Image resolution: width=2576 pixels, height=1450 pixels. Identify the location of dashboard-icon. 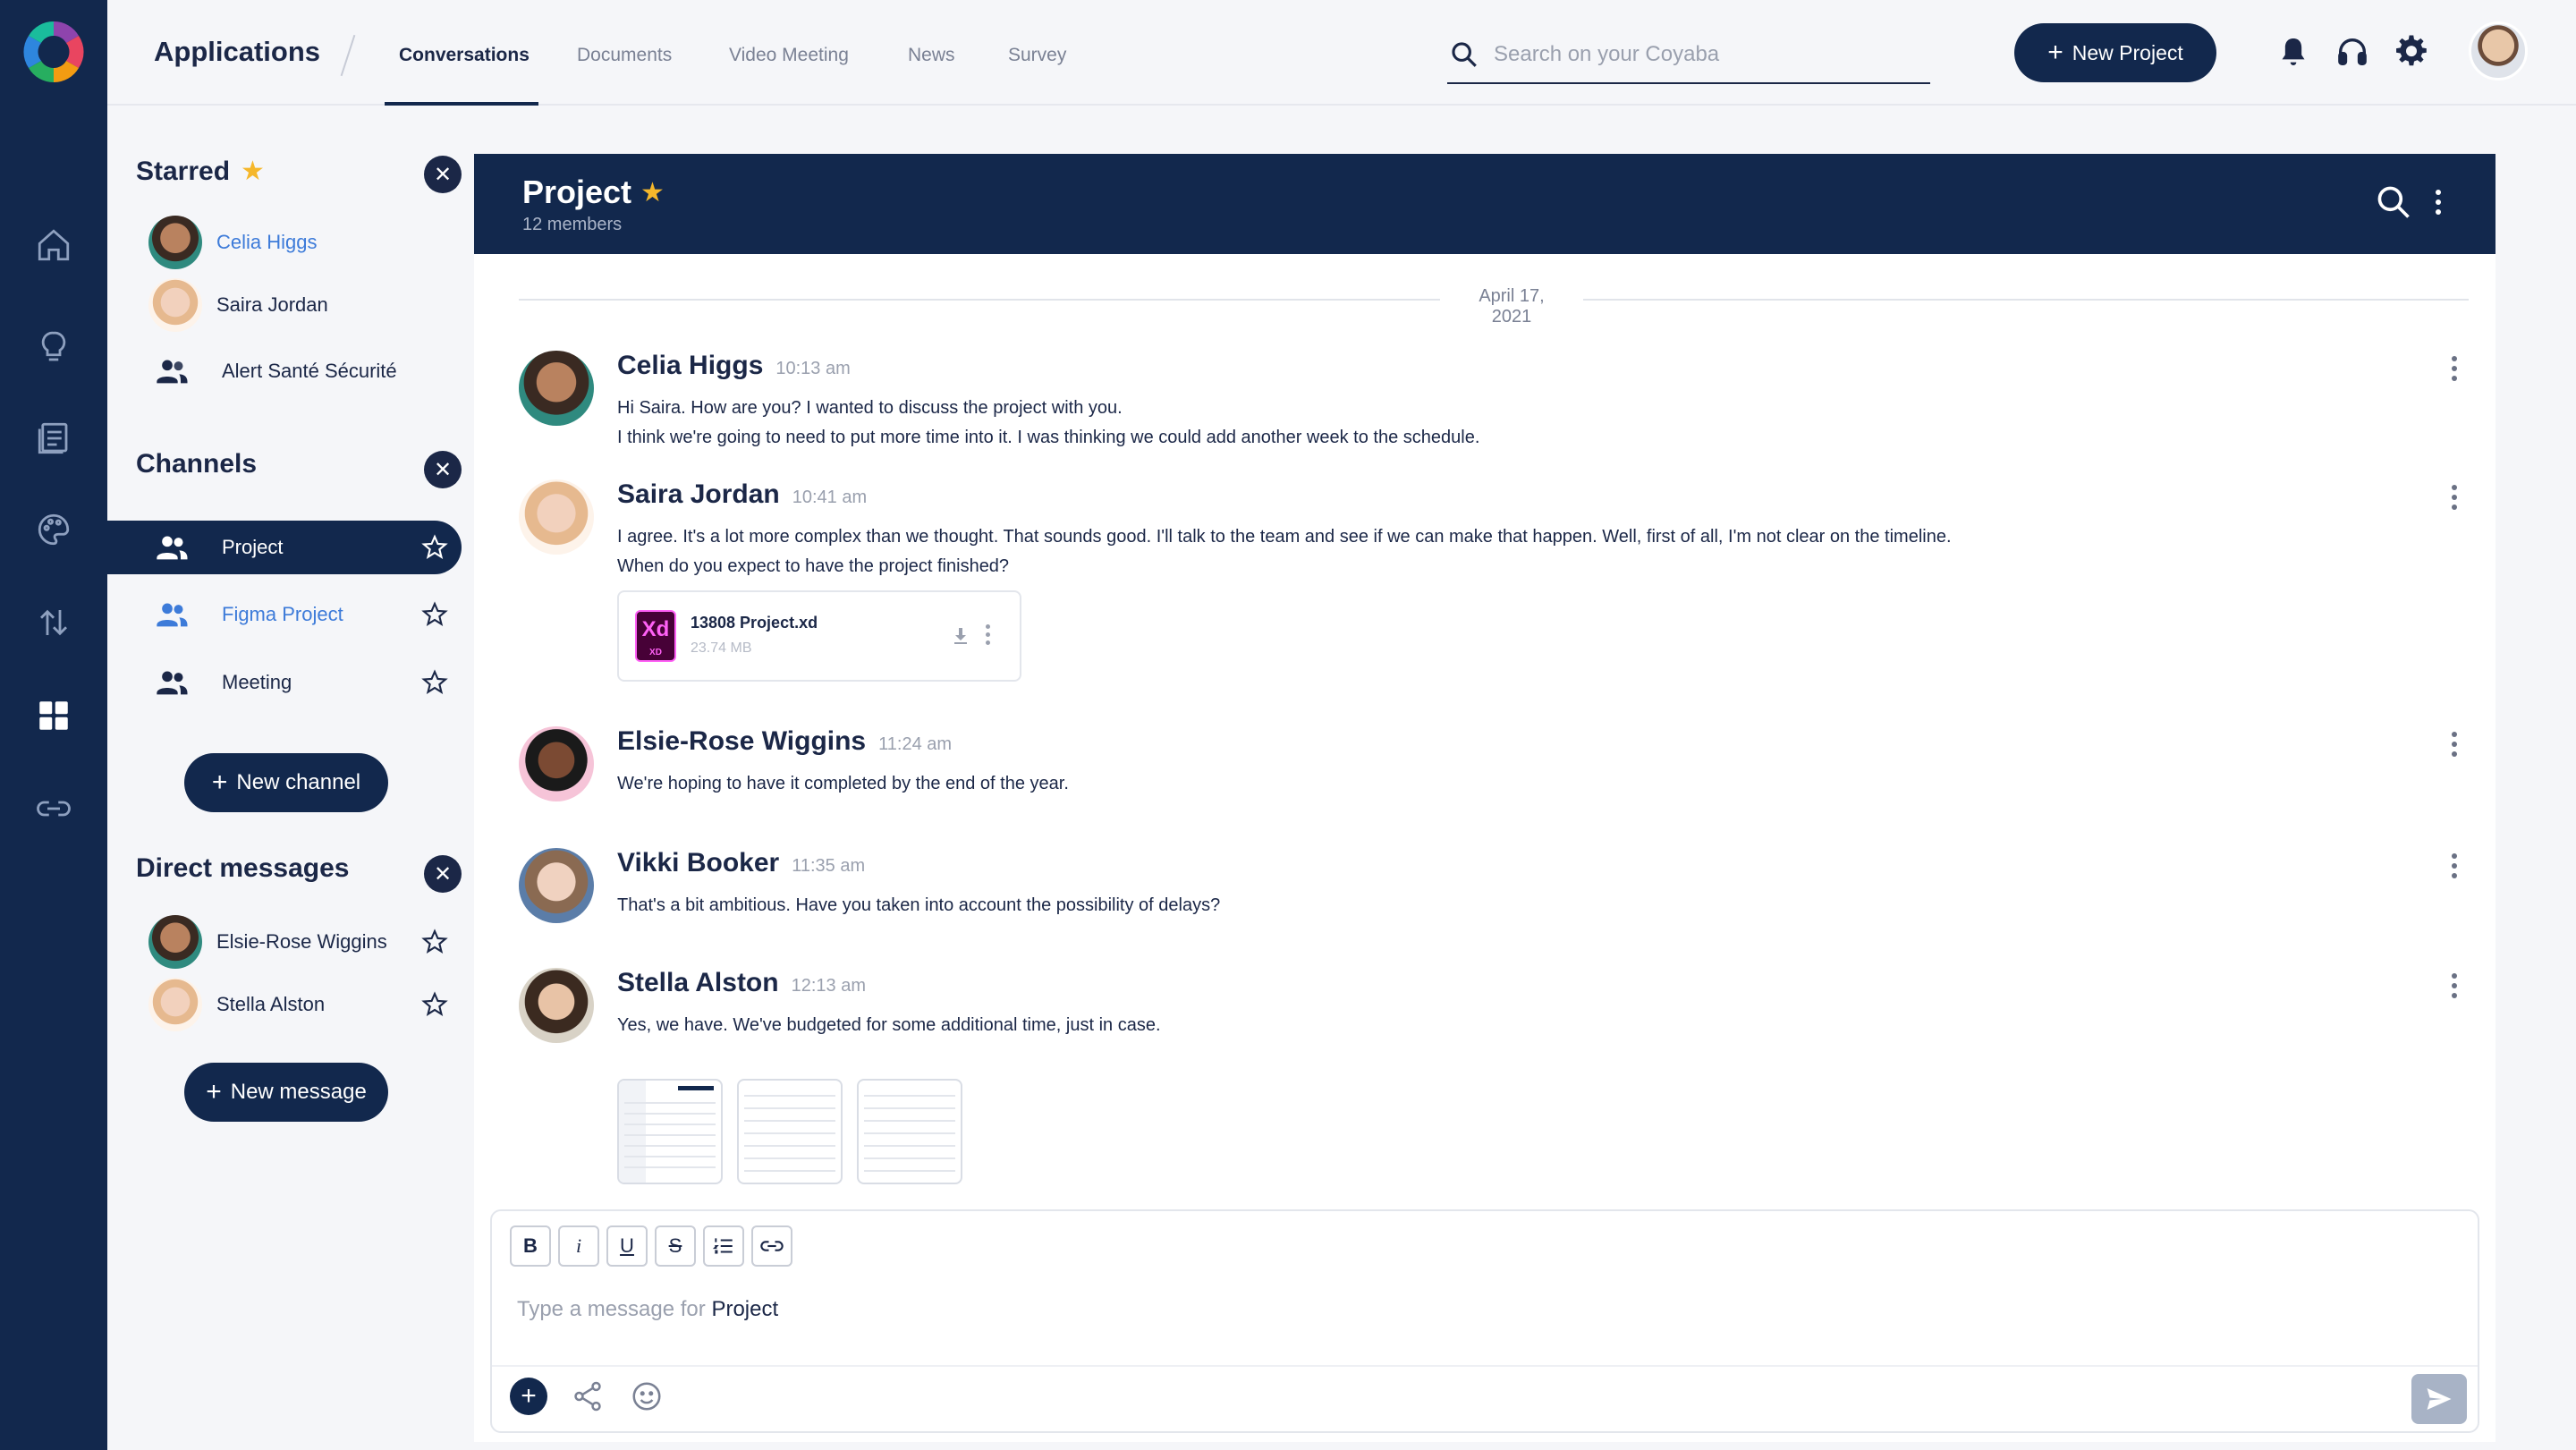
(53, 715).